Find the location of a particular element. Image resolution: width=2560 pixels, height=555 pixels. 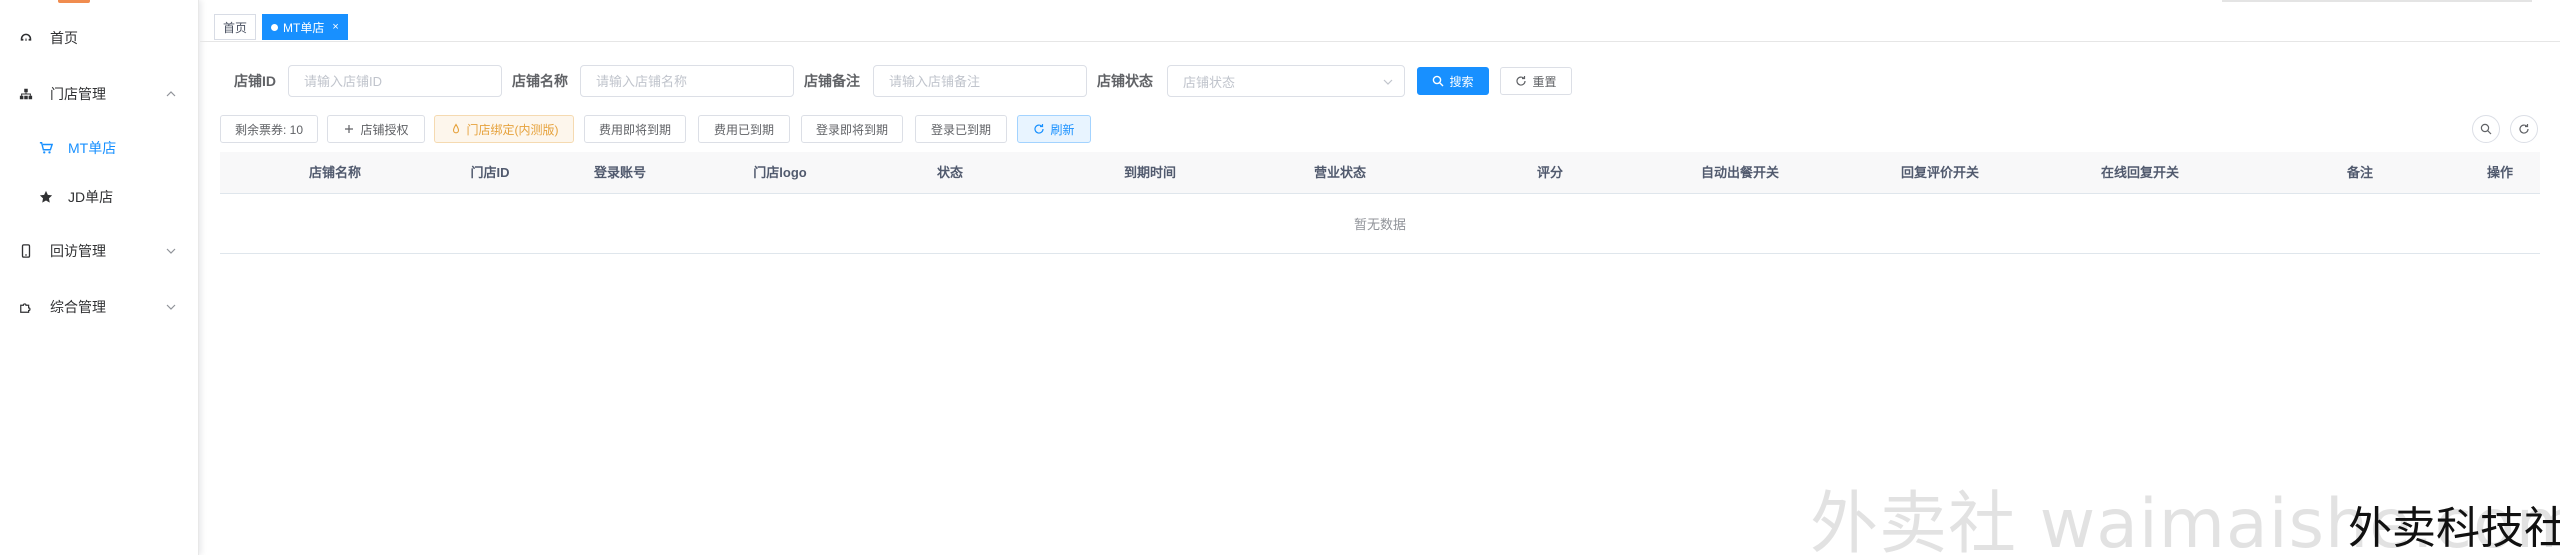

column-header: 门店ID is located at coordinates (490, 172).